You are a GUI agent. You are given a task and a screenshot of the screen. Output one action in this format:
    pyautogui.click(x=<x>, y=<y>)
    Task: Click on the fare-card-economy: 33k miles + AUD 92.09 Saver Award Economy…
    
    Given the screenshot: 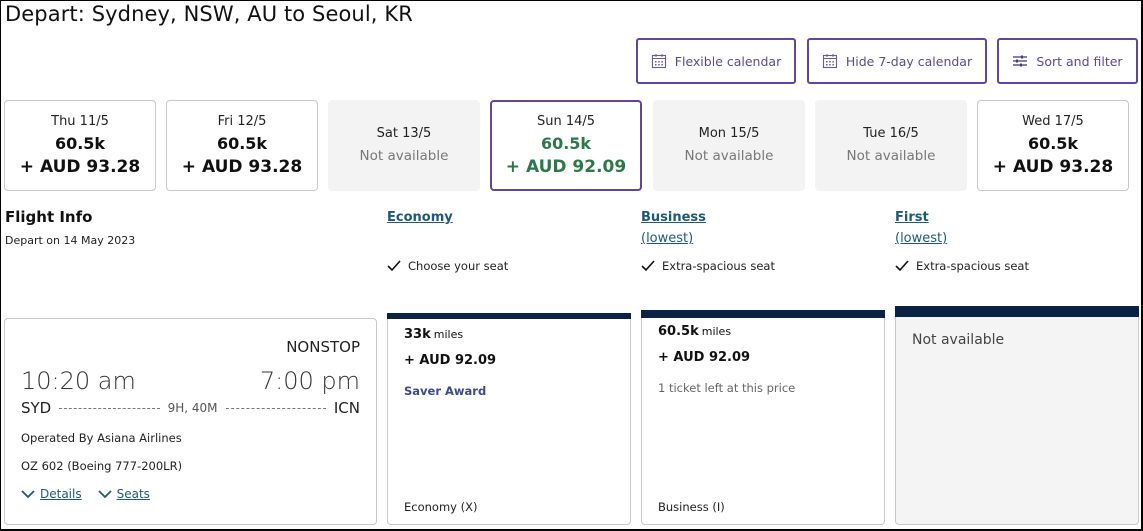 What is the action you would take?
    pyautogui.click(x=509, y=419)
    